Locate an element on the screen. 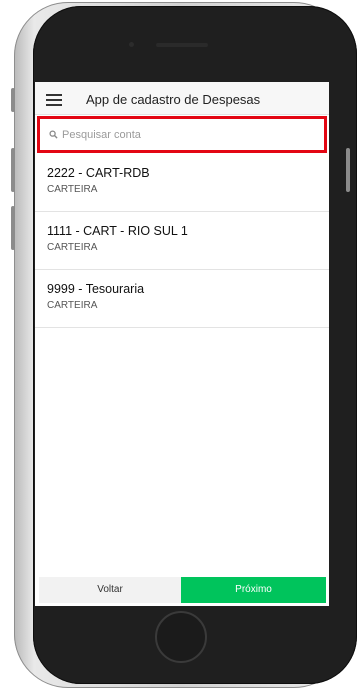 This screenshot has width=361, height=691. list-item: 1111 - CART - RIO SUL 1 CARTEIRA is located at coordinates (182, 241).